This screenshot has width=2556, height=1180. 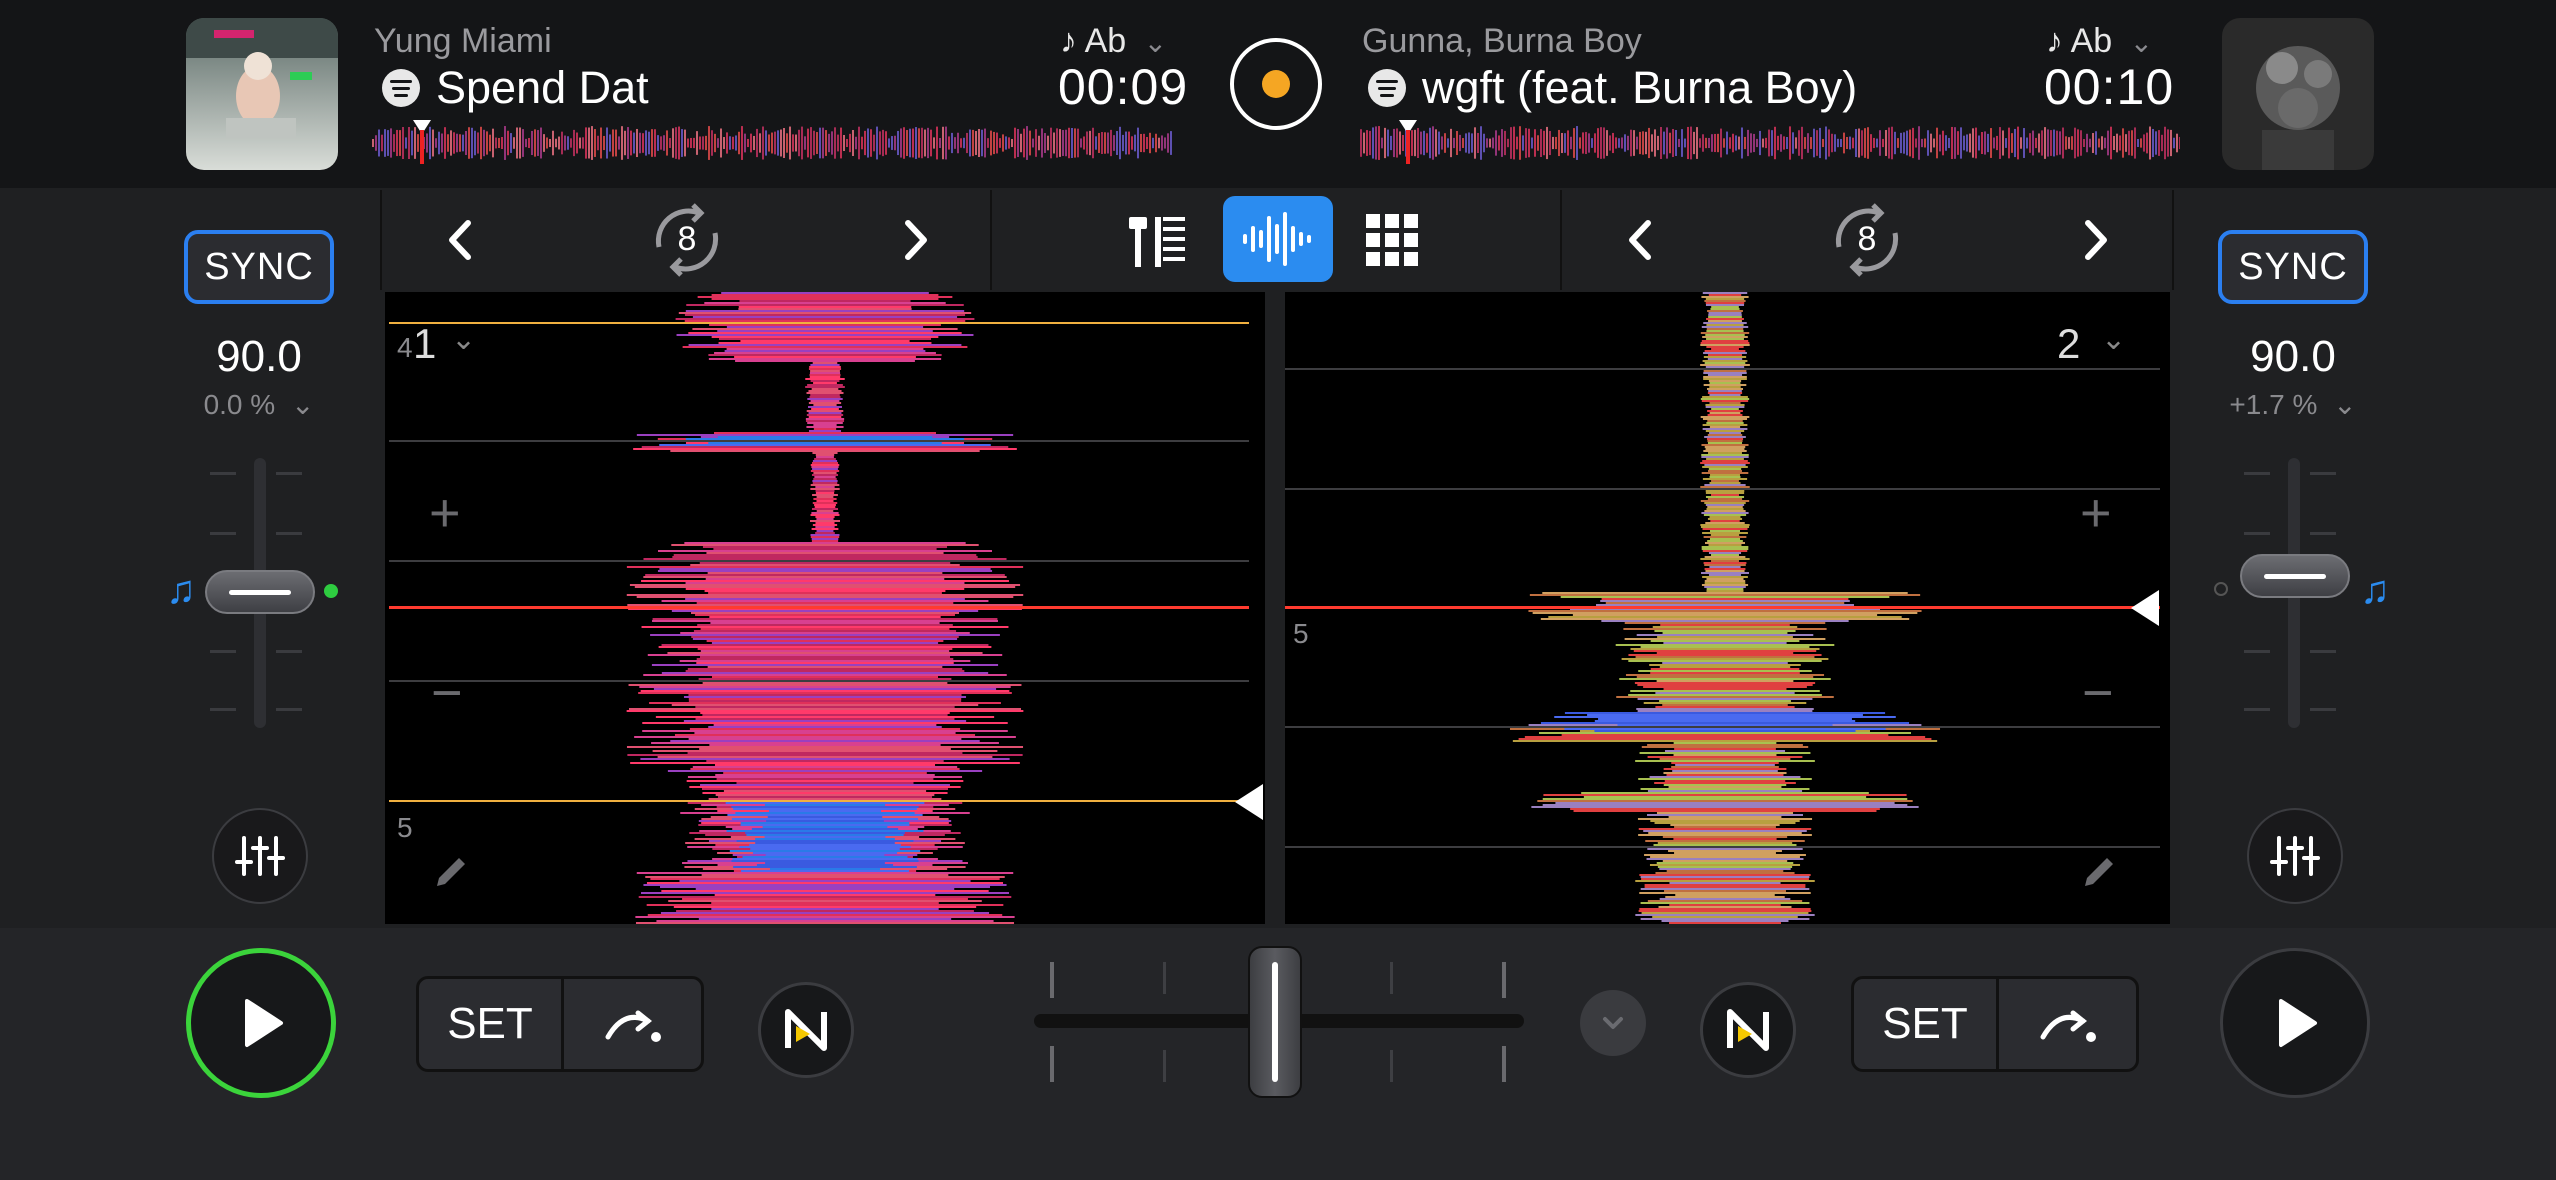 What do you see at coordinates (1113, 41) in the screenshot?
I see `deck-a-key: ♪ Ab ⌄` at bounding box center [1113, 41].